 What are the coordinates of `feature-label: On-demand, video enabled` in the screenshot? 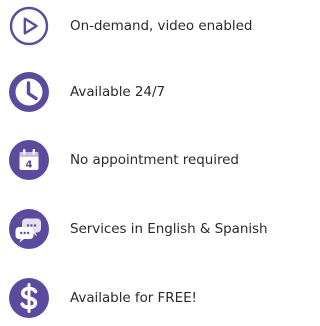 It's located at (161, 26).